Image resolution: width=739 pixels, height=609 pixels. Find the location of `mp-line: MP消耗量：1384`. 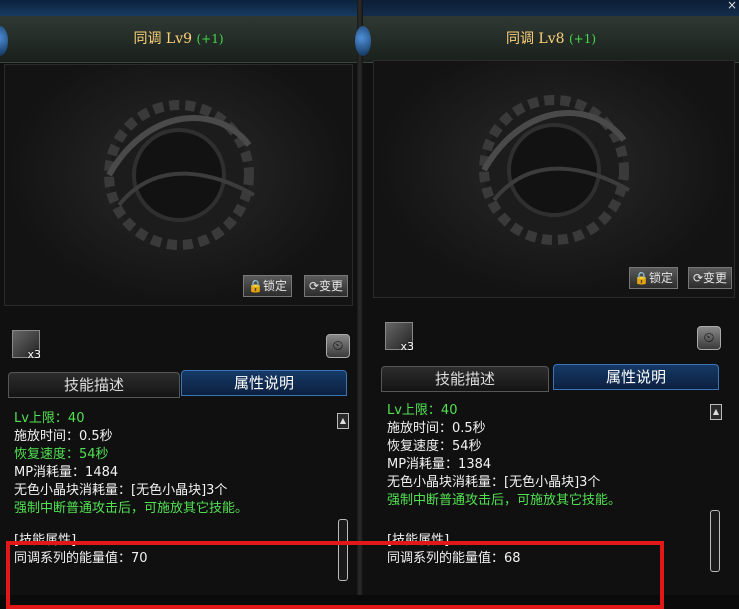

mp-line: MP消耗量：1384 is located at coordinates (439, 464).